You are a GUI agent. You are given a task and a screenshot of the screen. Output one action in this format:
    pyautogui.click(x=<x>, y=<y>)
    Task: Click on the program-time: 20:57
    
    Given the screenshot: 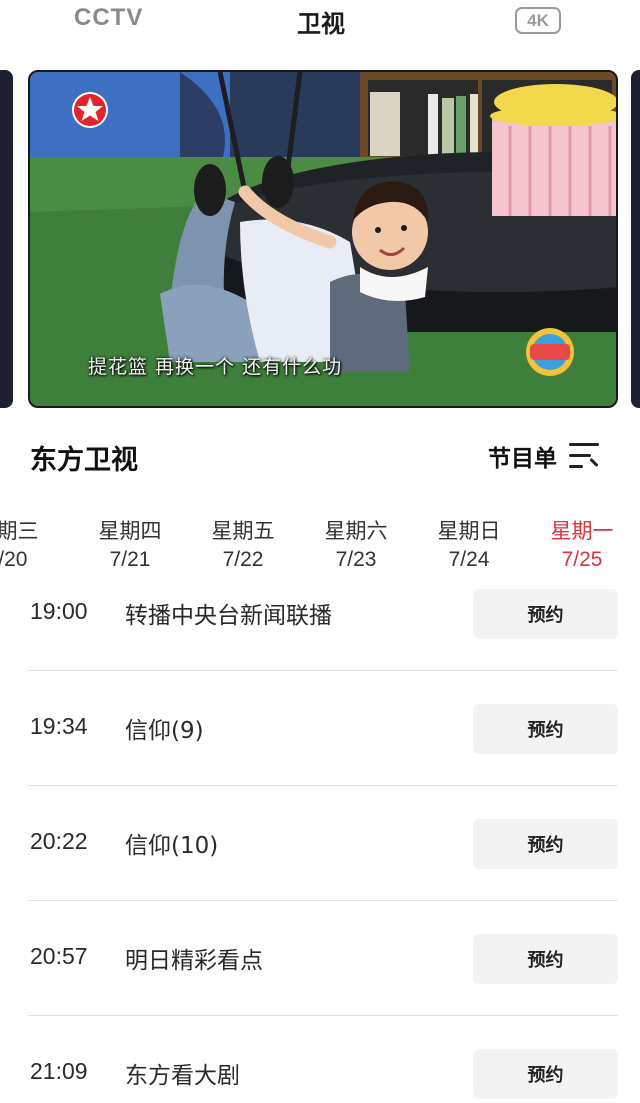 What is the action you would take?
    pyautogui.click(x=59, y=956)
    